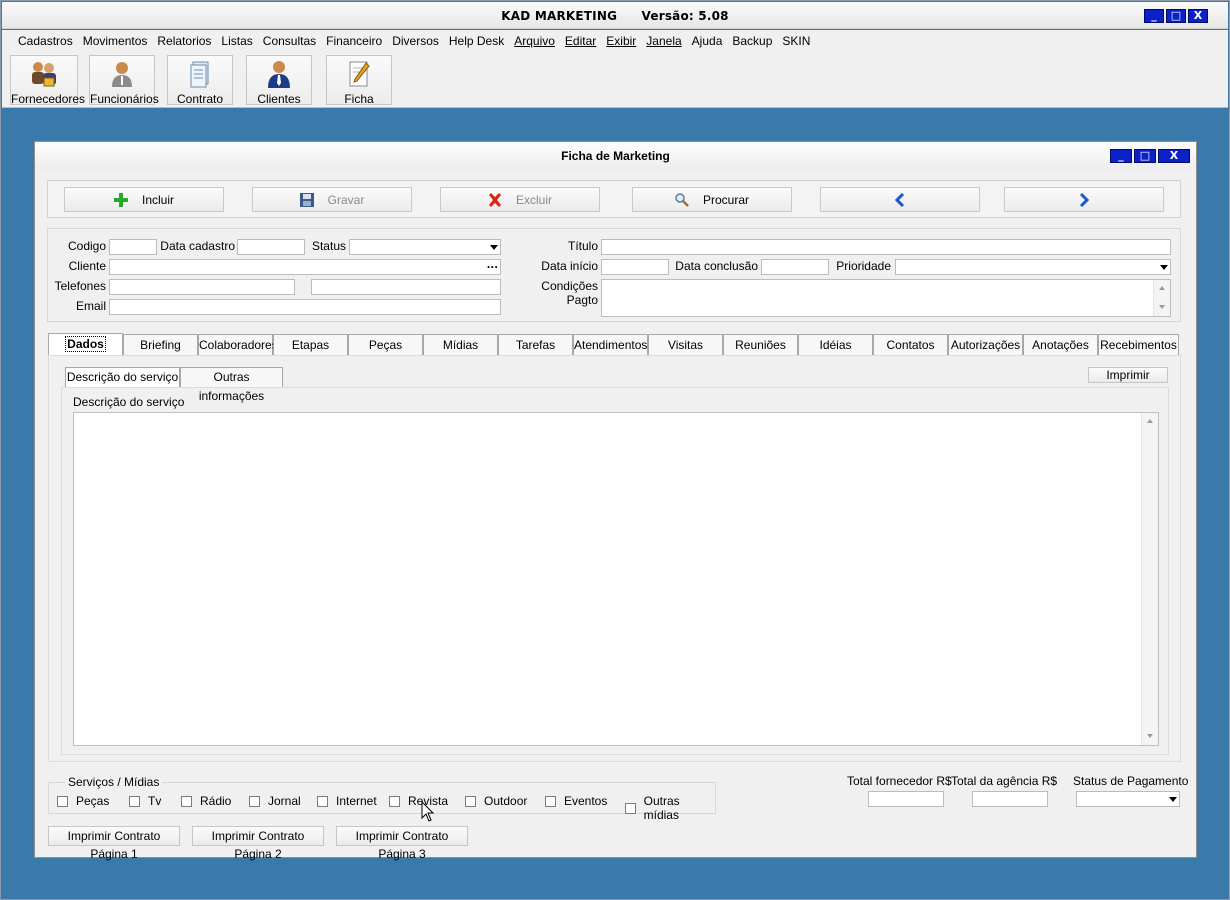 The width and height of the screenshot is (1230, 900). I want to click on checkbox-revista: Revista, so click(418, 801).